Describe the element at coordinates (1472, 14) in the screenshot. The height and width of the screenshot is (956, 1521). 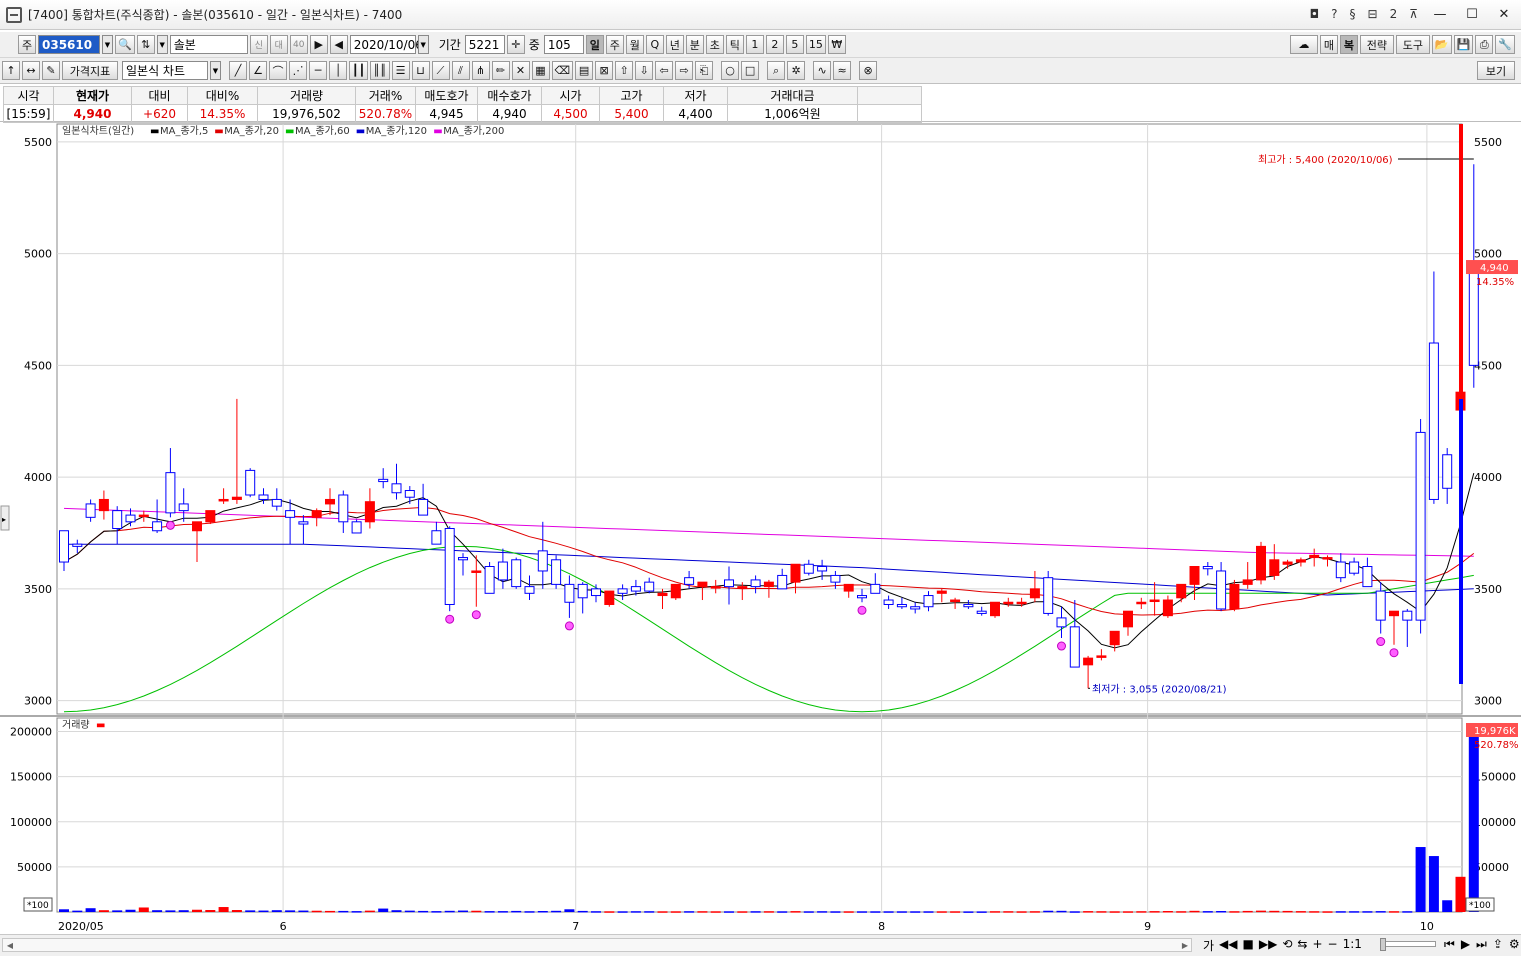
I see `maximize-button: ☐` at that location.